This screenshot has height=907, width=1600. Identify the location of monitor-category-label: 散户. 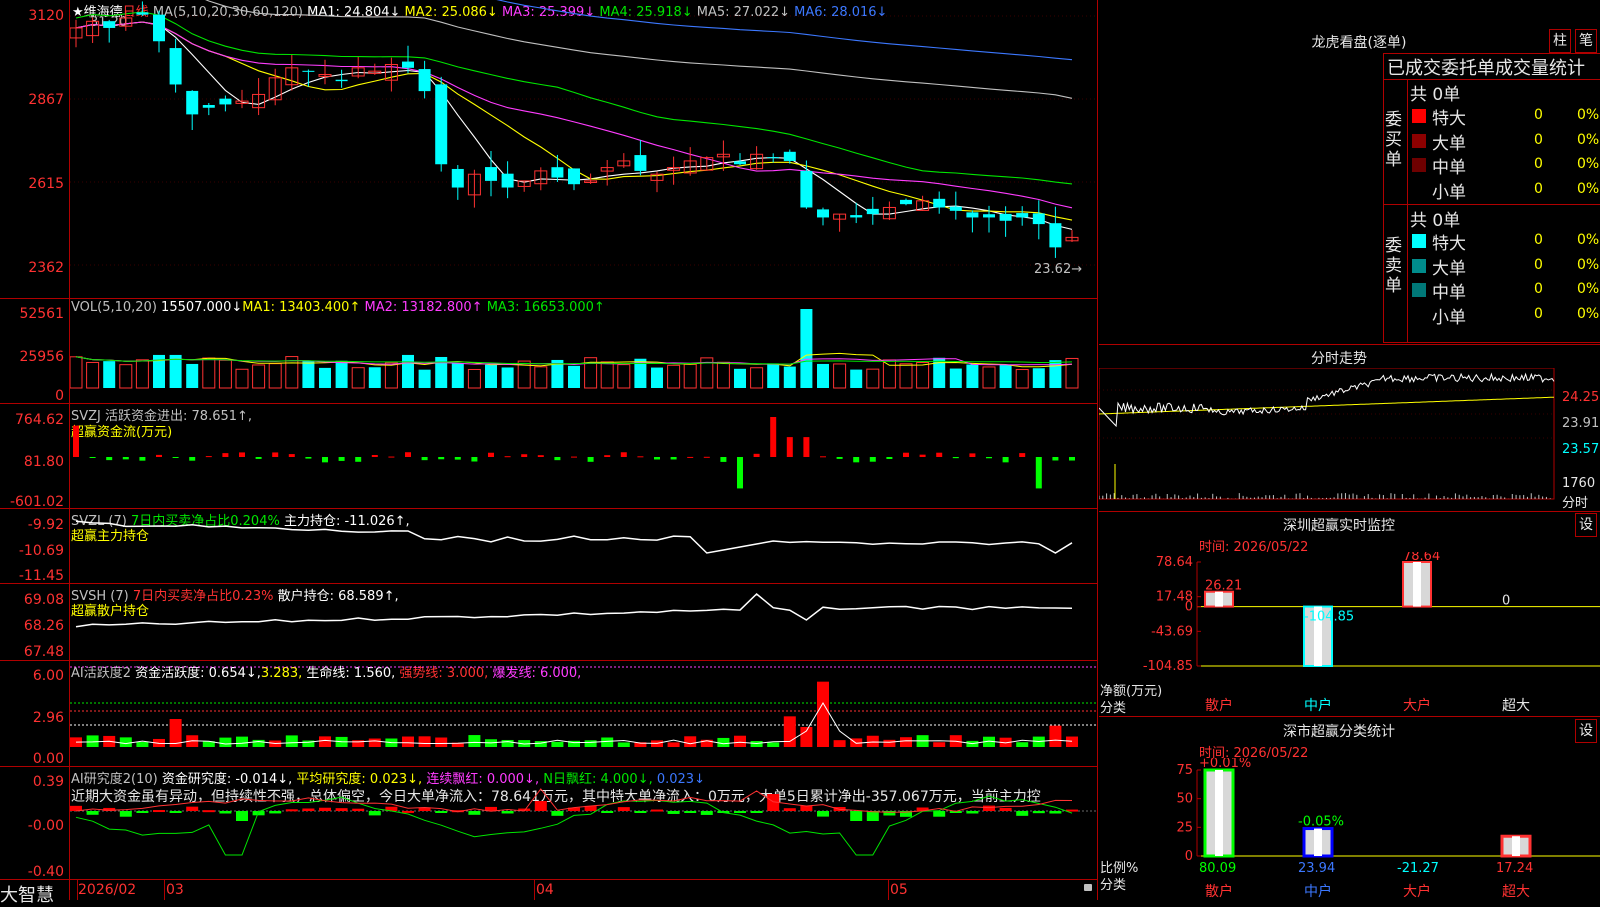
(1219, 705).